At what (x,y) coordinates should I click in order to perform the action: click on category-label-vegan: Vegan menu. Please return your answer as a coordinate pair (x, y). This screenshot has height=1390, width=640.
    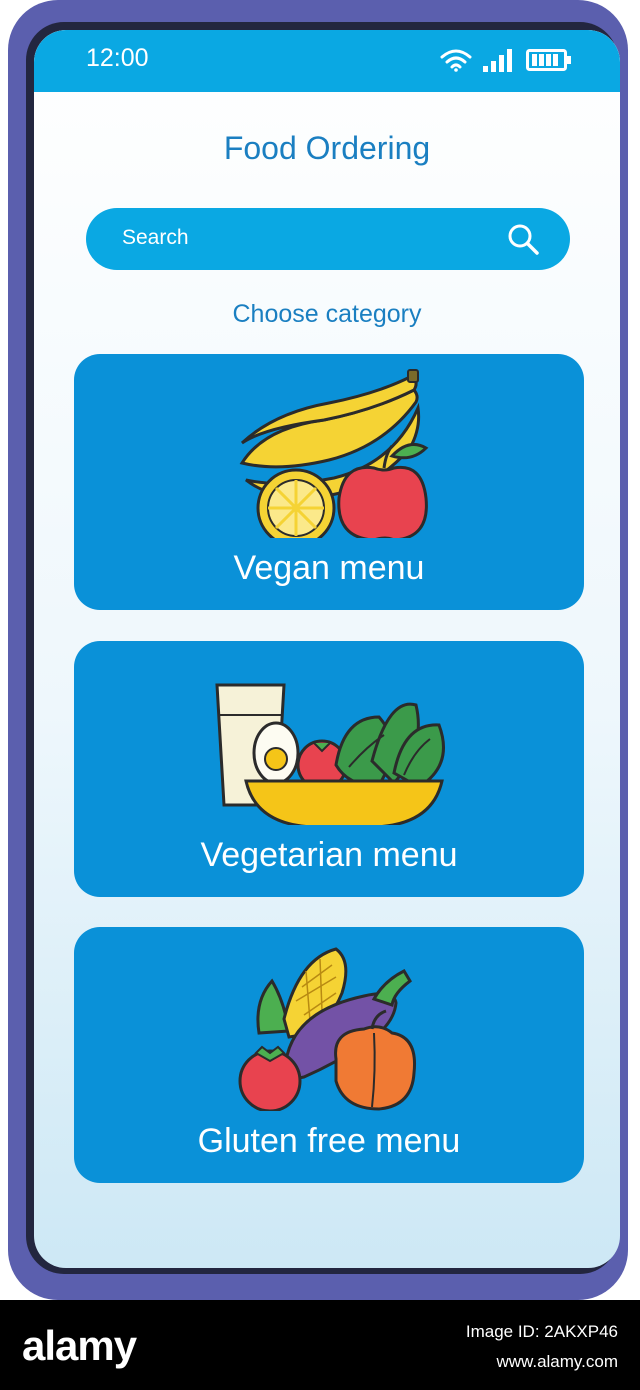
    Looking at the image, I should click on (329, 568).